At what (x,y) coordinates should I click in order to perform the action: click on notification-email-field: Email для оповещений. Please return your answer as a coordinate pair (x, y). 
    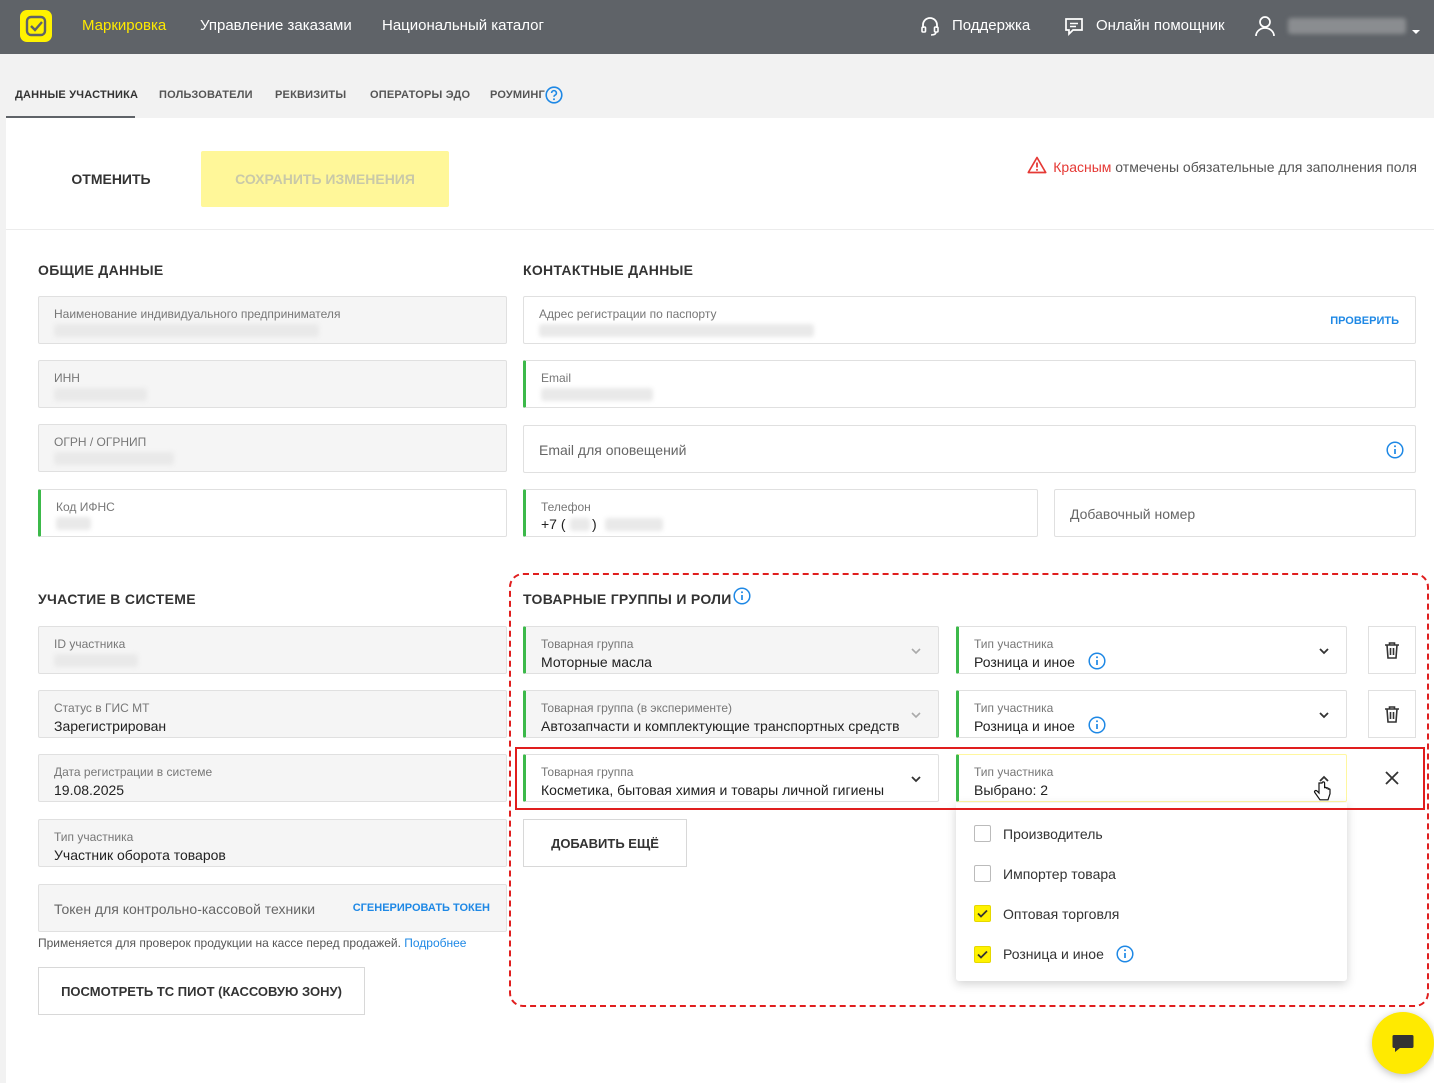
    Looking at the image, I should click on (969, 449).